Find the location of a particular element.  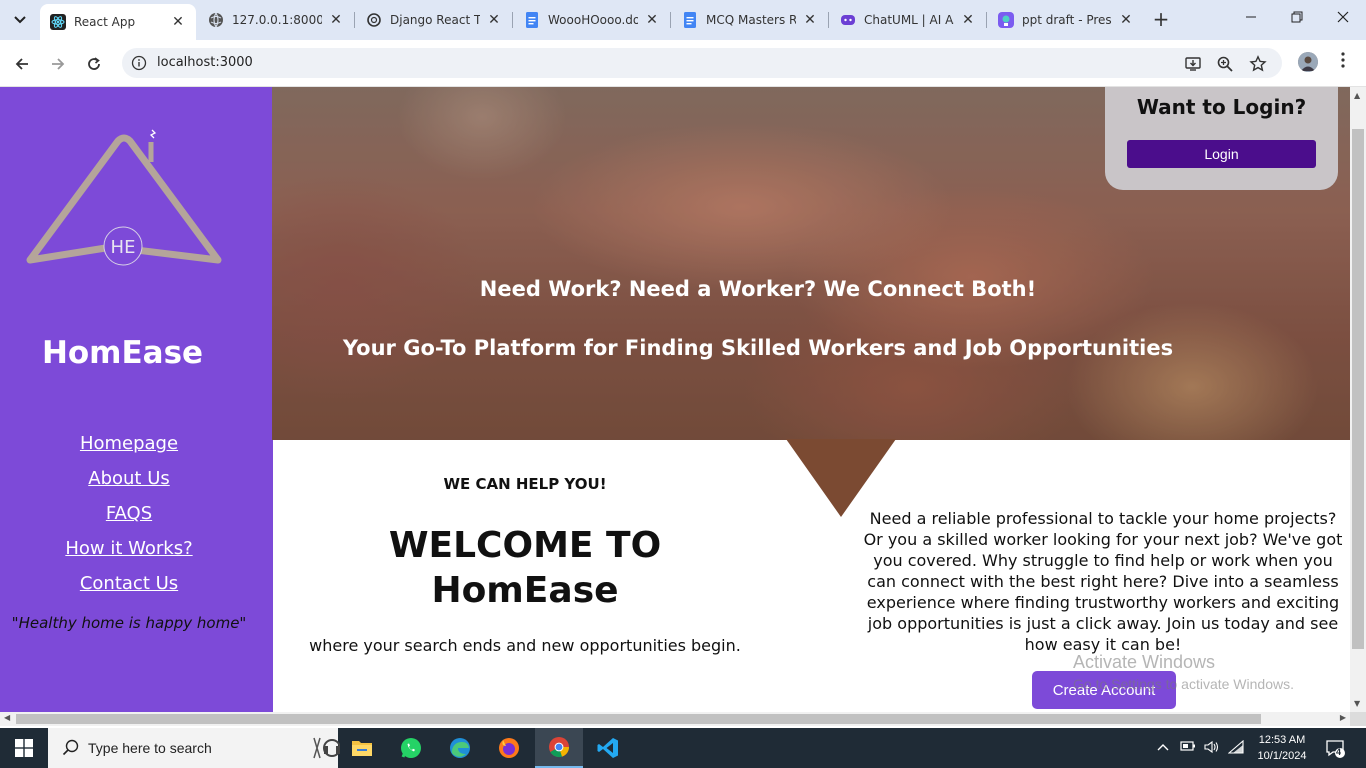

tab-title: WoooHOooo.do is located at coordinates (593, 20).